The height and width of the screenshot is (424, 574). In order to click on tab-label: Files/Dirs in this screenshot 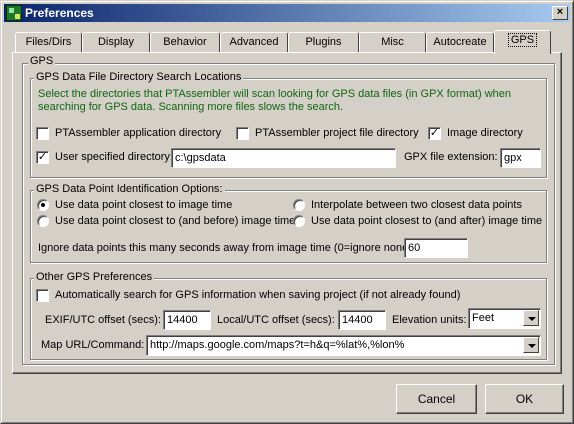, I will do `click(48, 42)`.